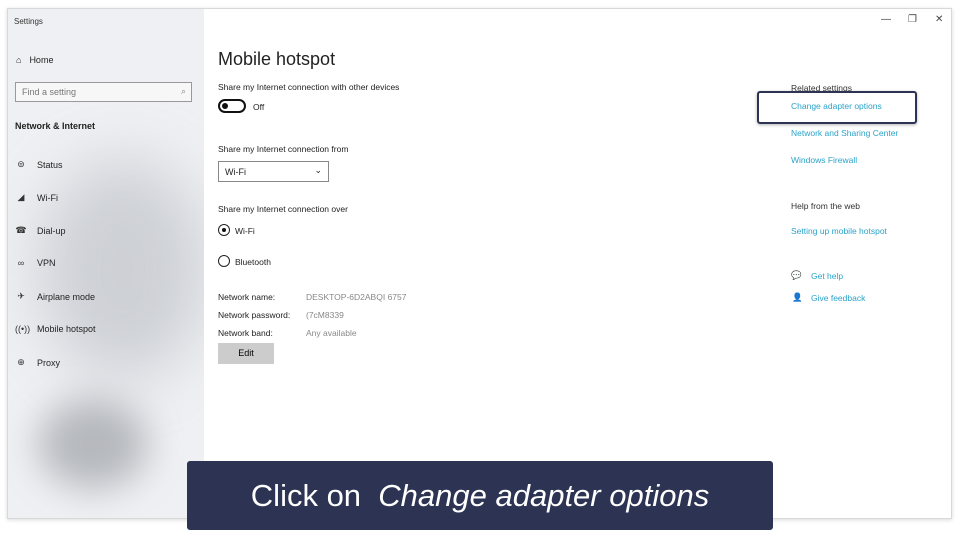 Image resolution: width=960 pixels, height=535 pixels. Describe the element at coordinates (46, 263) in the screenshot. I see `sidebar-item-label: VPN` at that location.